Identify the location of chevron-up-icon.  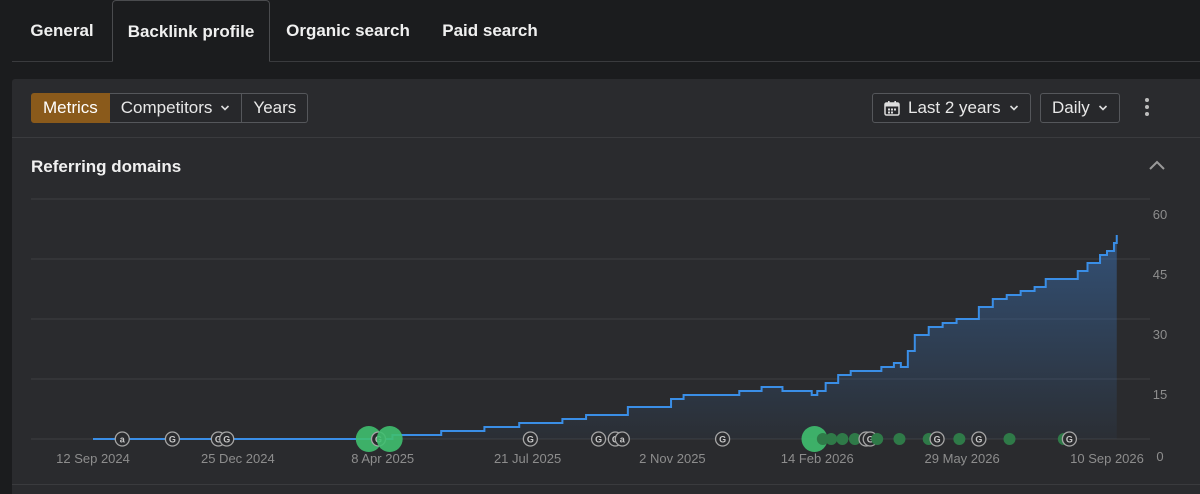
(1157, 166).